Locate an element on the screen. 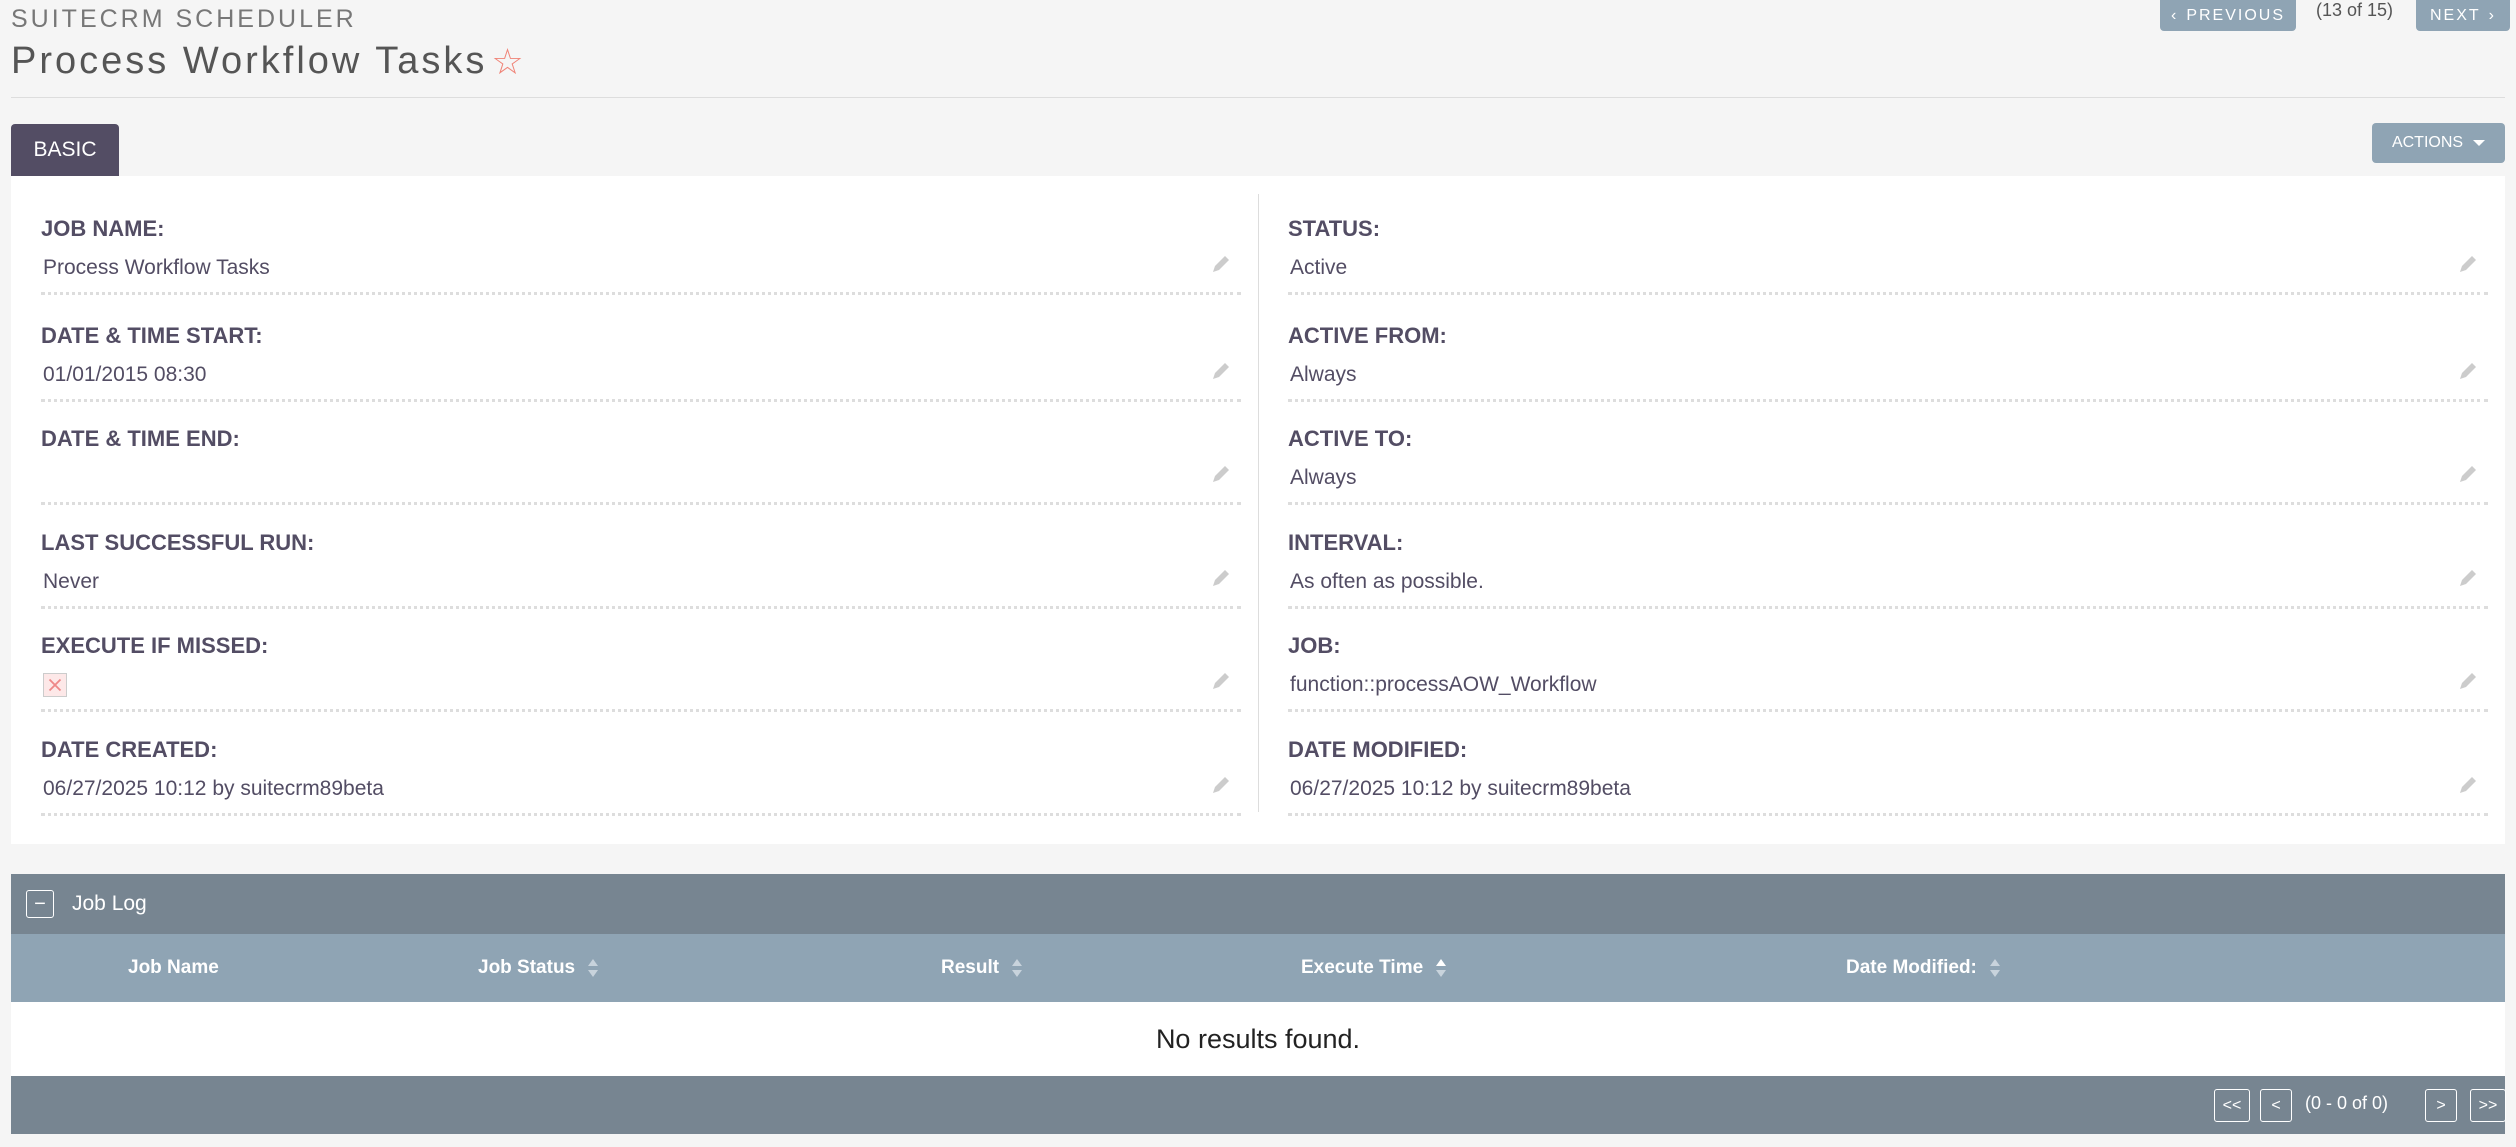 This screenshot has width=2516, height=1147. actions-label: ACTIONS is located at coordinates (2427, 142).